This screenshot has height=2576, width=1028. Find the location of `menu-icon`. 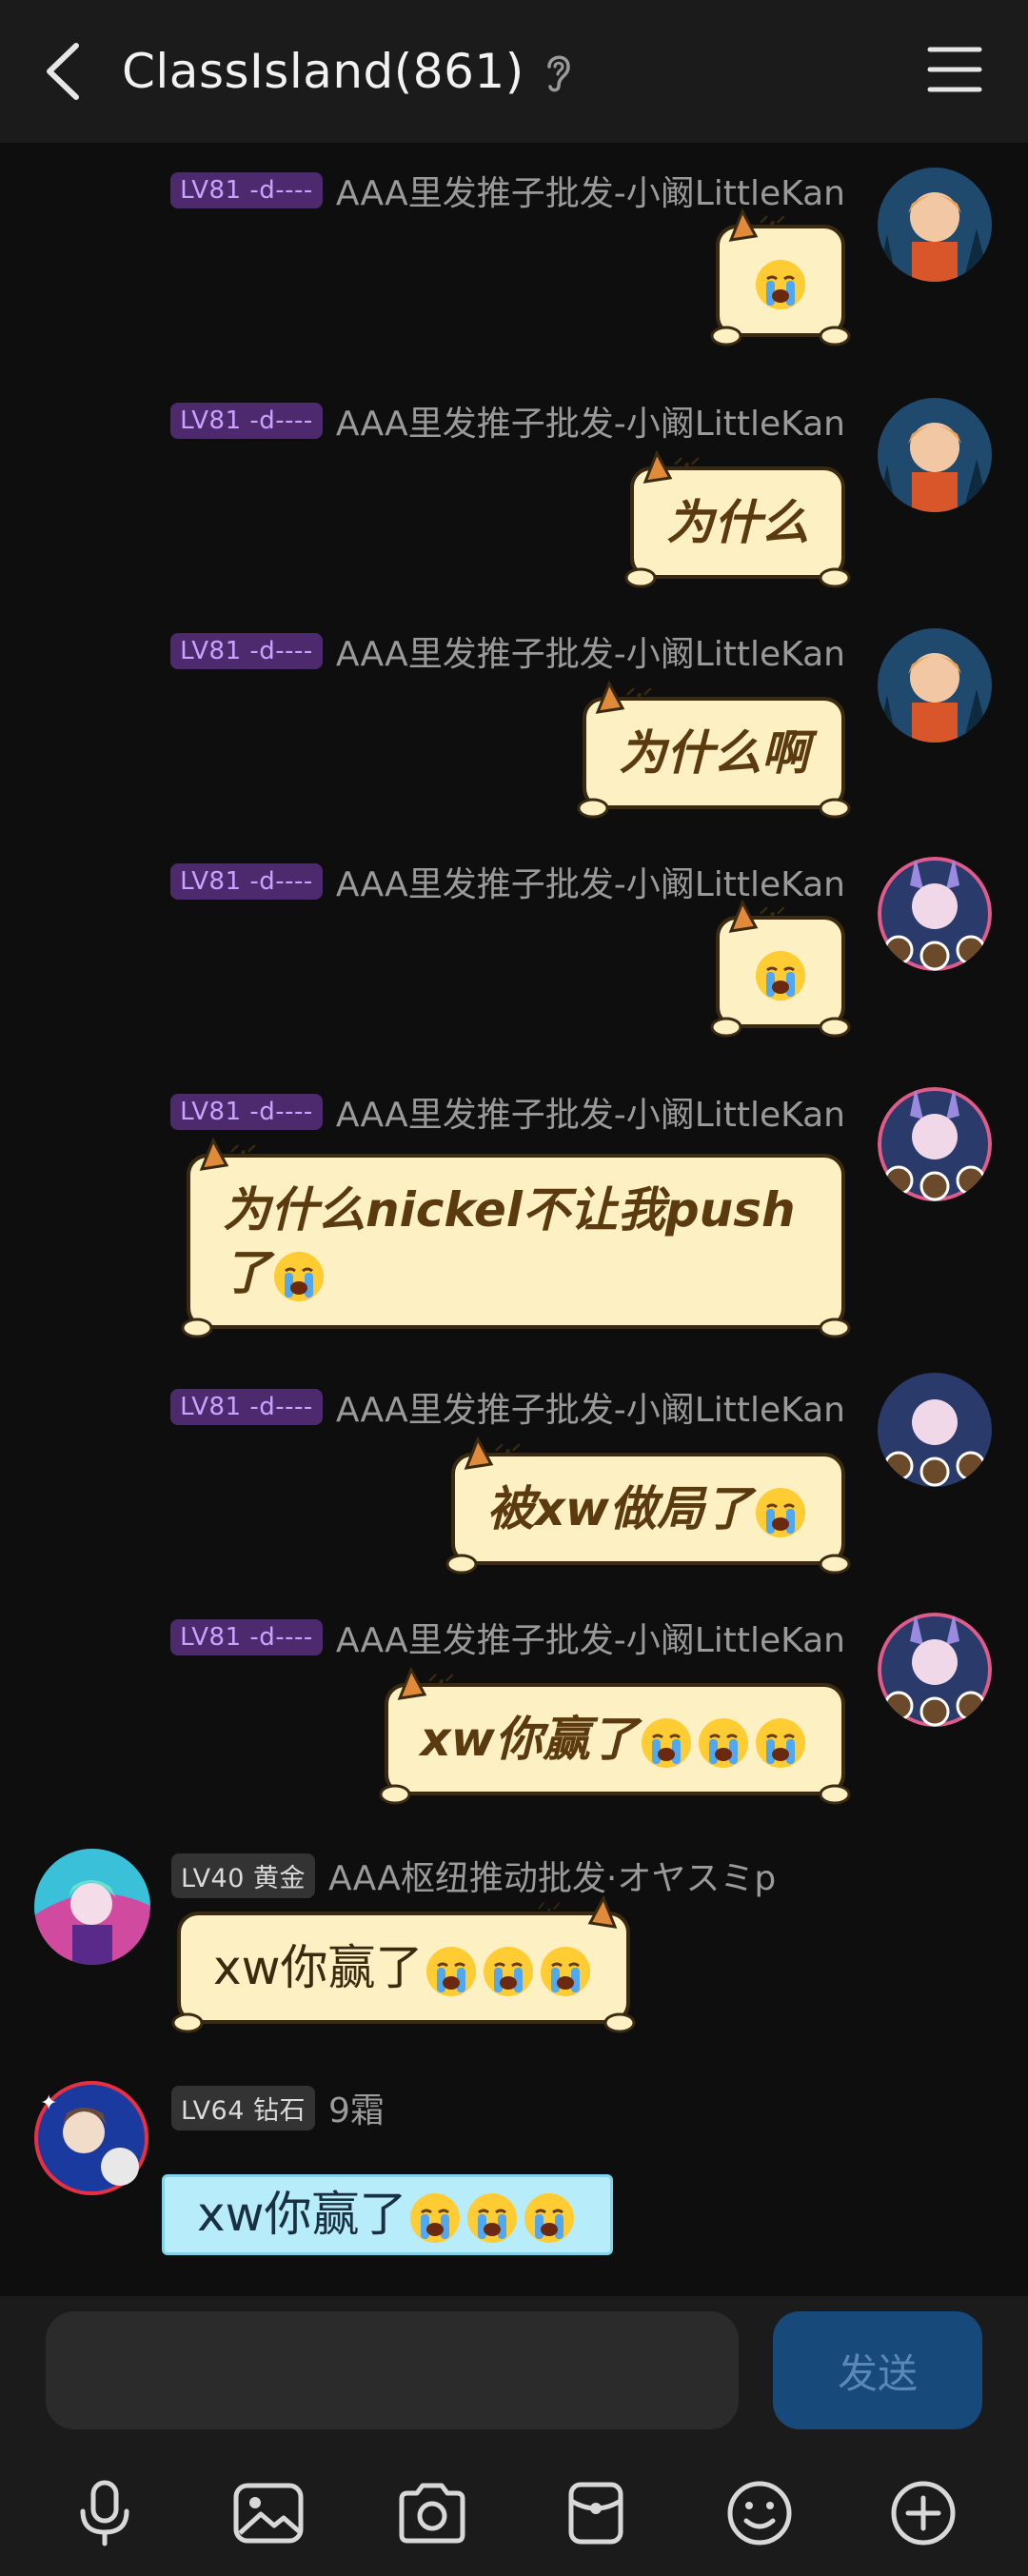

menu-icon is located at coordinates (954, 69).